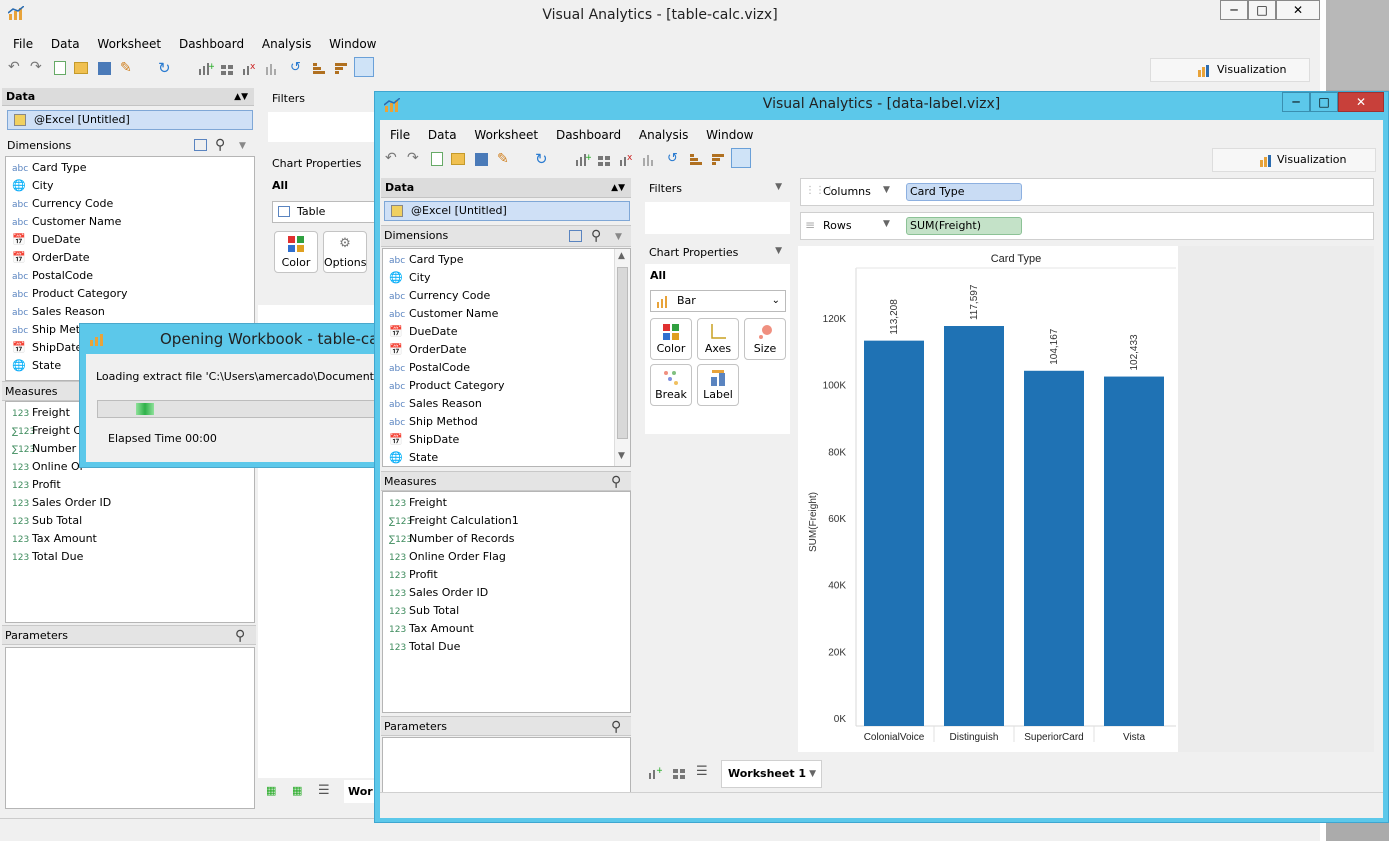 This screenshot has height=841, width=1389. What do you see at coordinates (320, 69) in the screenshot?
I see `sort-asc-icon` at bounding box center [320, 69].